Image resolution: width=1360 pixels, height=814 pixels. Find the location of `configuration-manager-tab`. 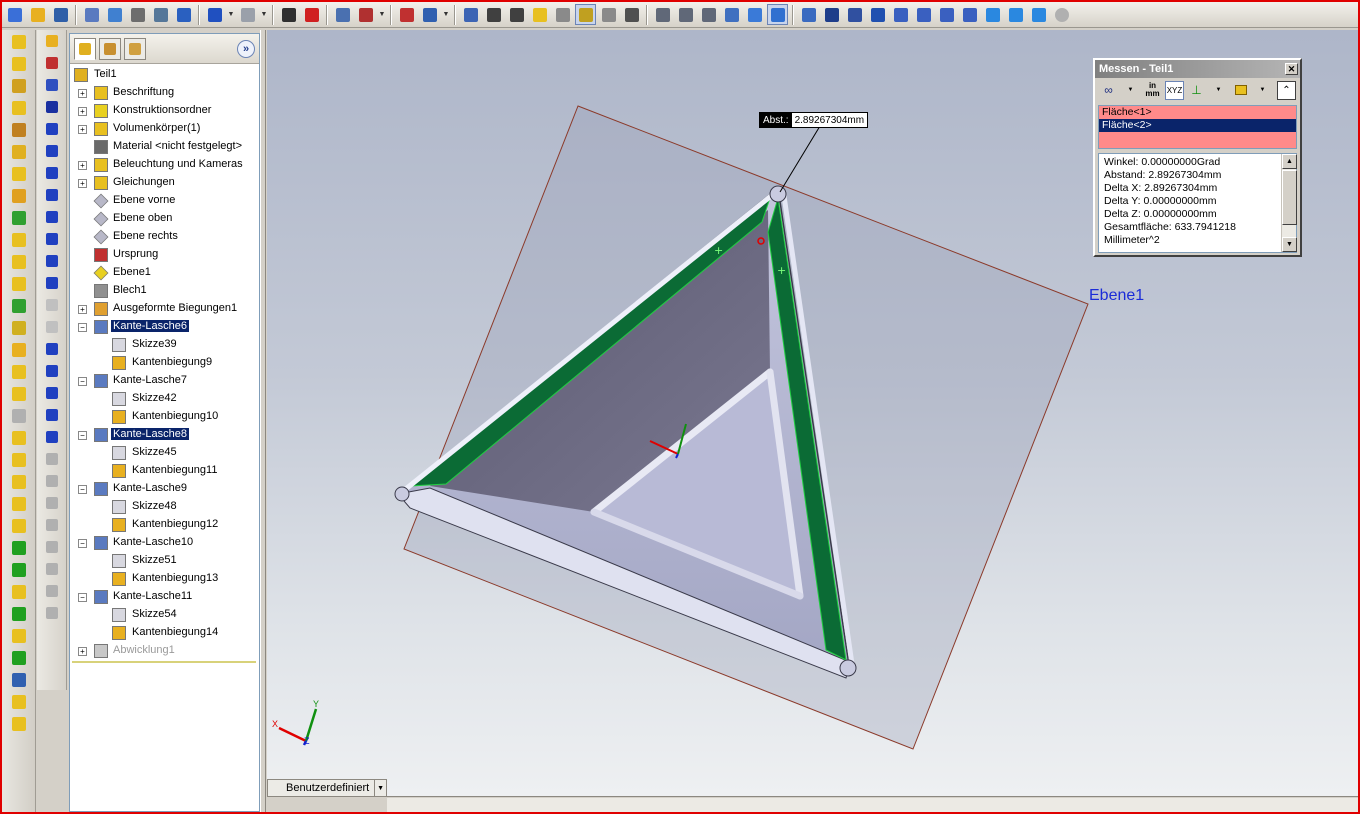

configuration-manager-tab is located at coordinates (135, 48).